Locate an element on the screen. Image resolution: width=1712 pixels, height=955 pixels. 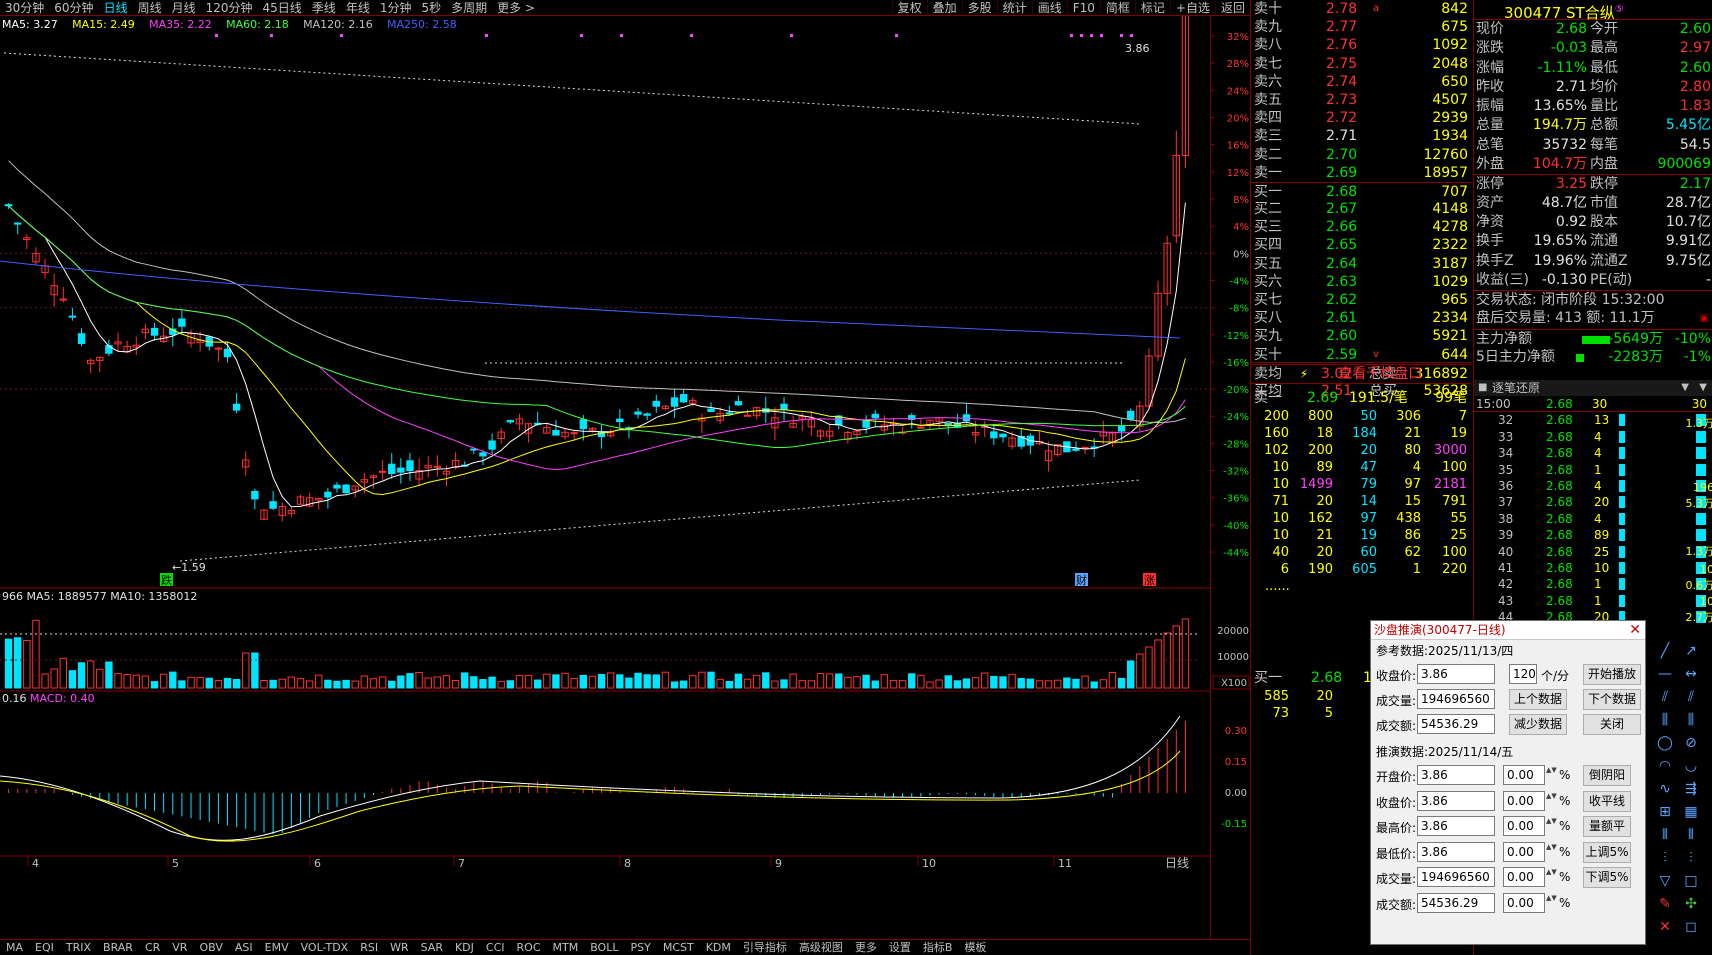
draw-tool-icon: ⊞ is located at coordinates (1665, 812).